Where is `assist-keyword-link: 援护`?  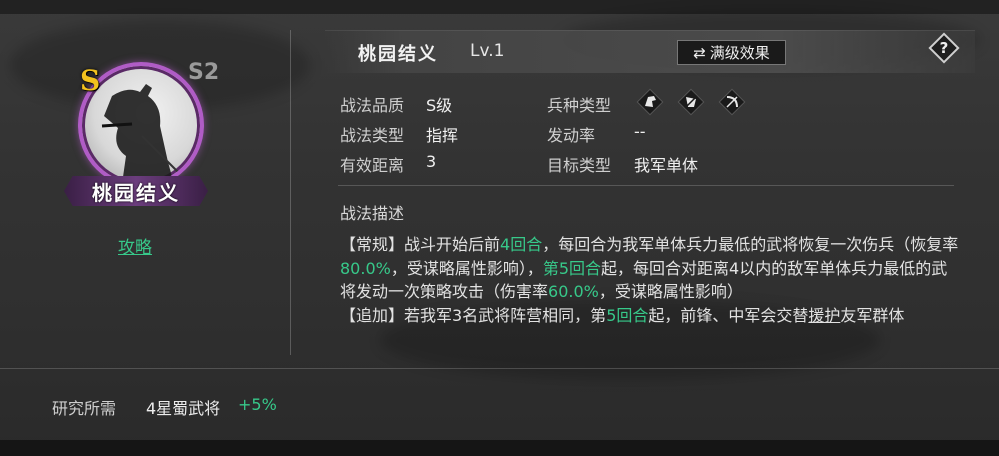
assist-keyword-link: 援护 is located at coordinates (824, 315).